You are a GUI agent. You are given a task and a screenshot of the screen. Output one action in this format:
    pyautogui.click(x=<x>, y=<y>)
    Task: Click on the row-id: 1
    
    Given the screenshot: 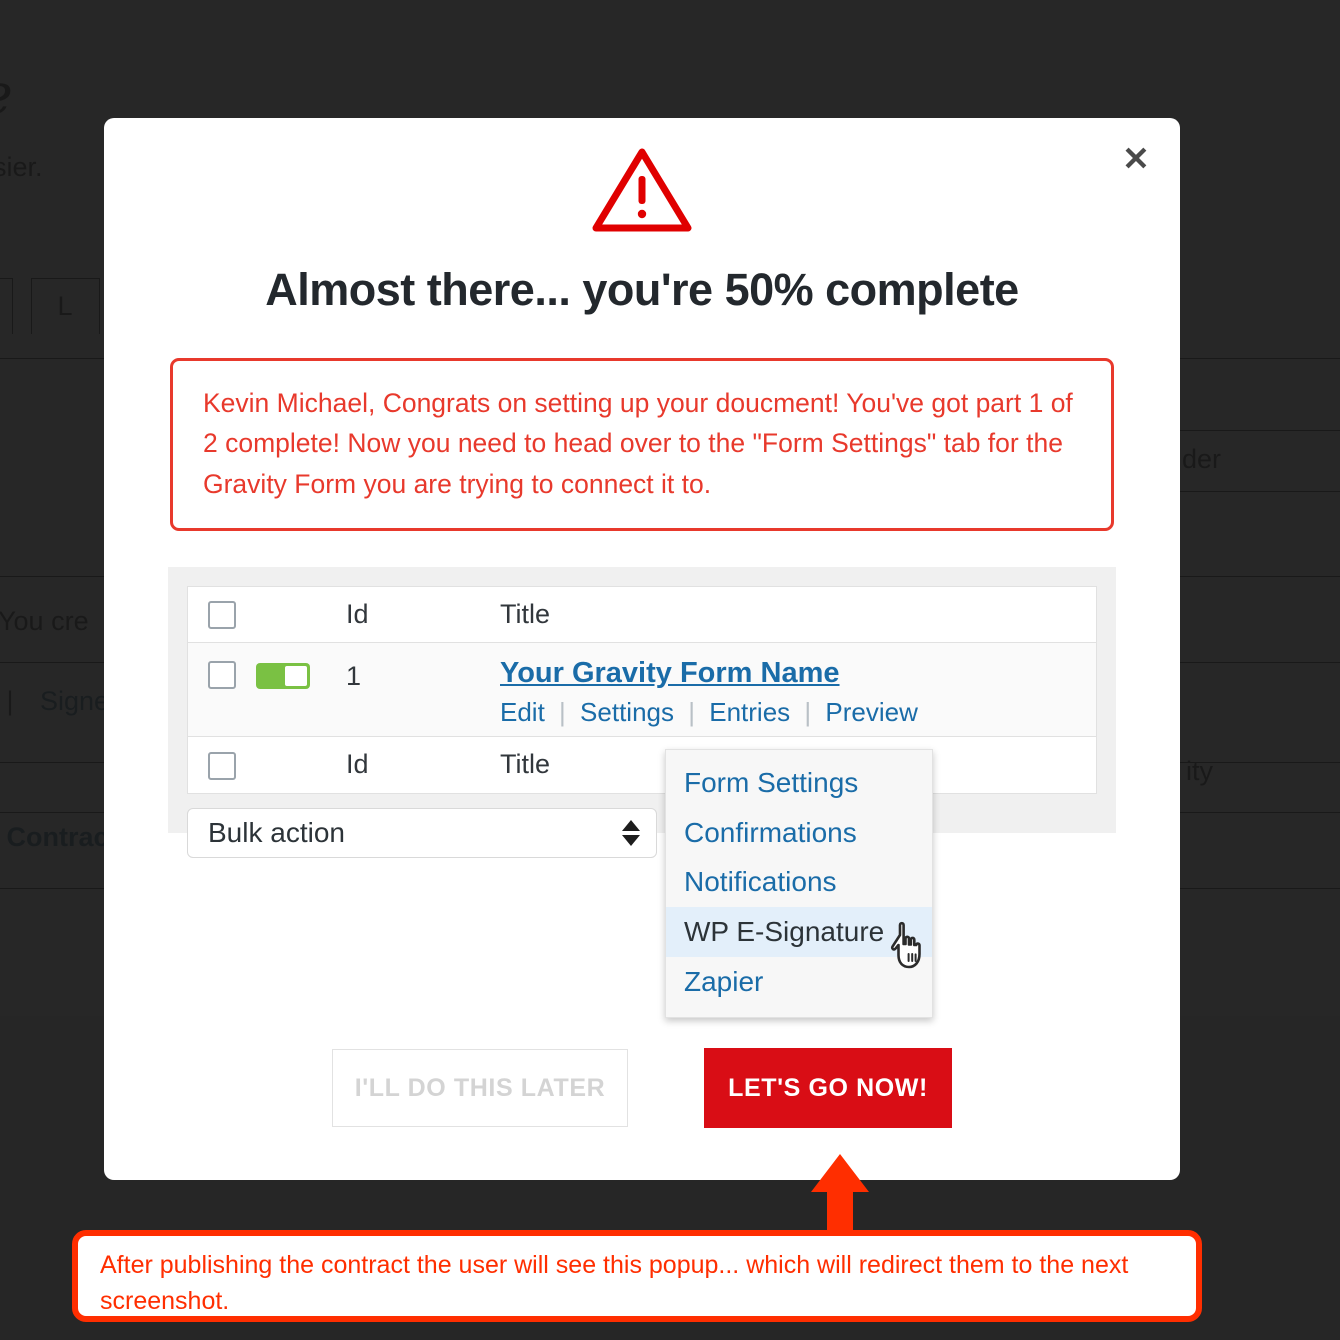 What is the action you would take?
    pyautogui.click(x=354, y=675)
    